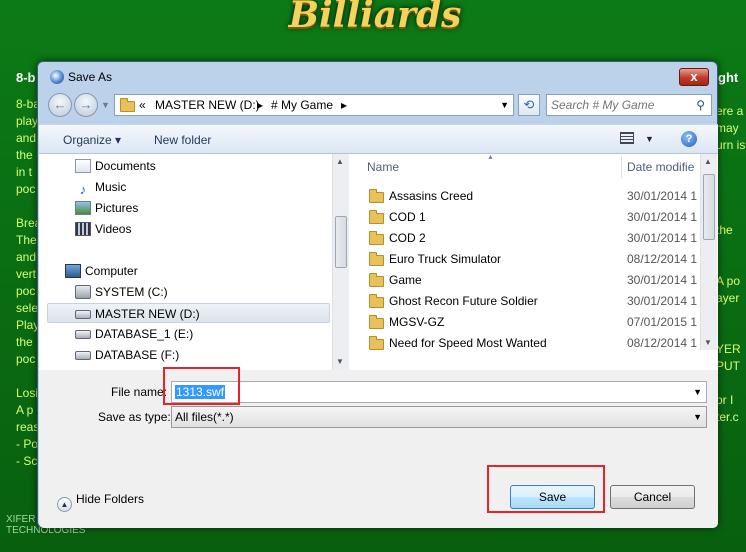 This screenshot has height=552, width=746. Describe the element at coordinates (134, 334) in the screenshot. I see `tree-item-database-1-e: DATABASE_1 (E:)` at that location.